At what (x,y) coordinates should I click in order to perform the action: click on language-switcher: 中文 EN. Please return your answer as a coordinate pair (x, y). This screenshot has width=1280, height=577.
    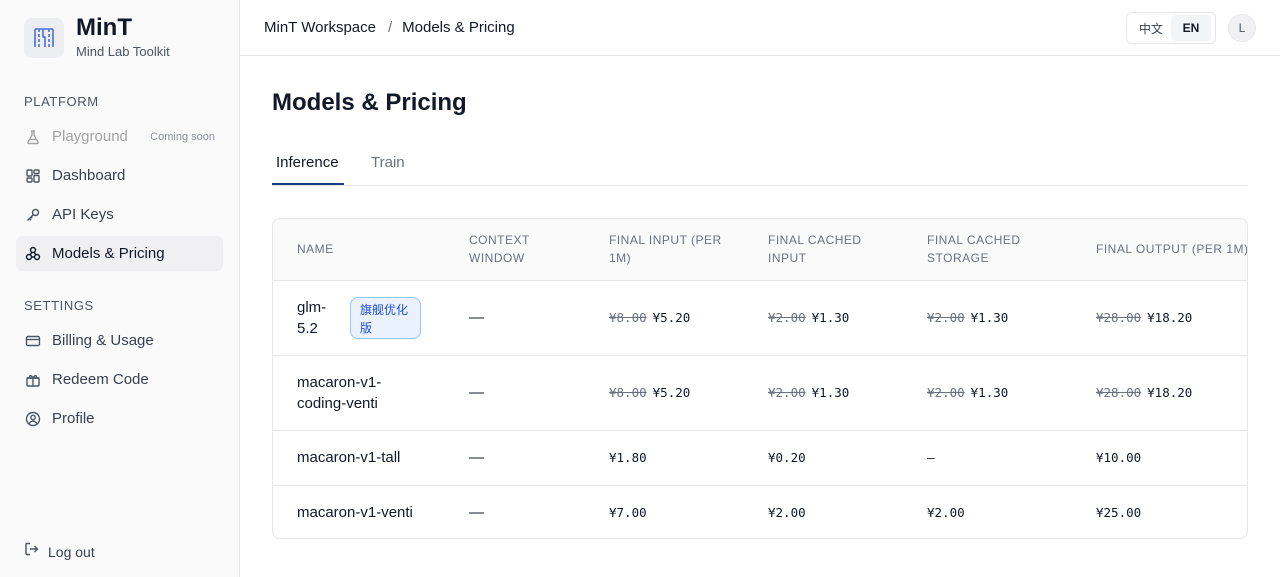
    Looking at the image, I should click on (1171, 28).